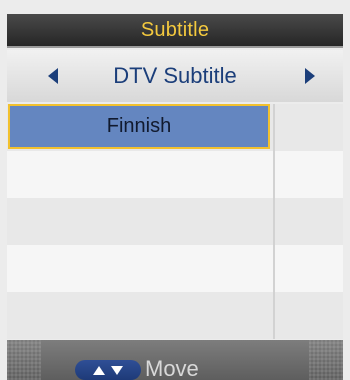  I want to click on right-arrow-icon, so click(310, 76).